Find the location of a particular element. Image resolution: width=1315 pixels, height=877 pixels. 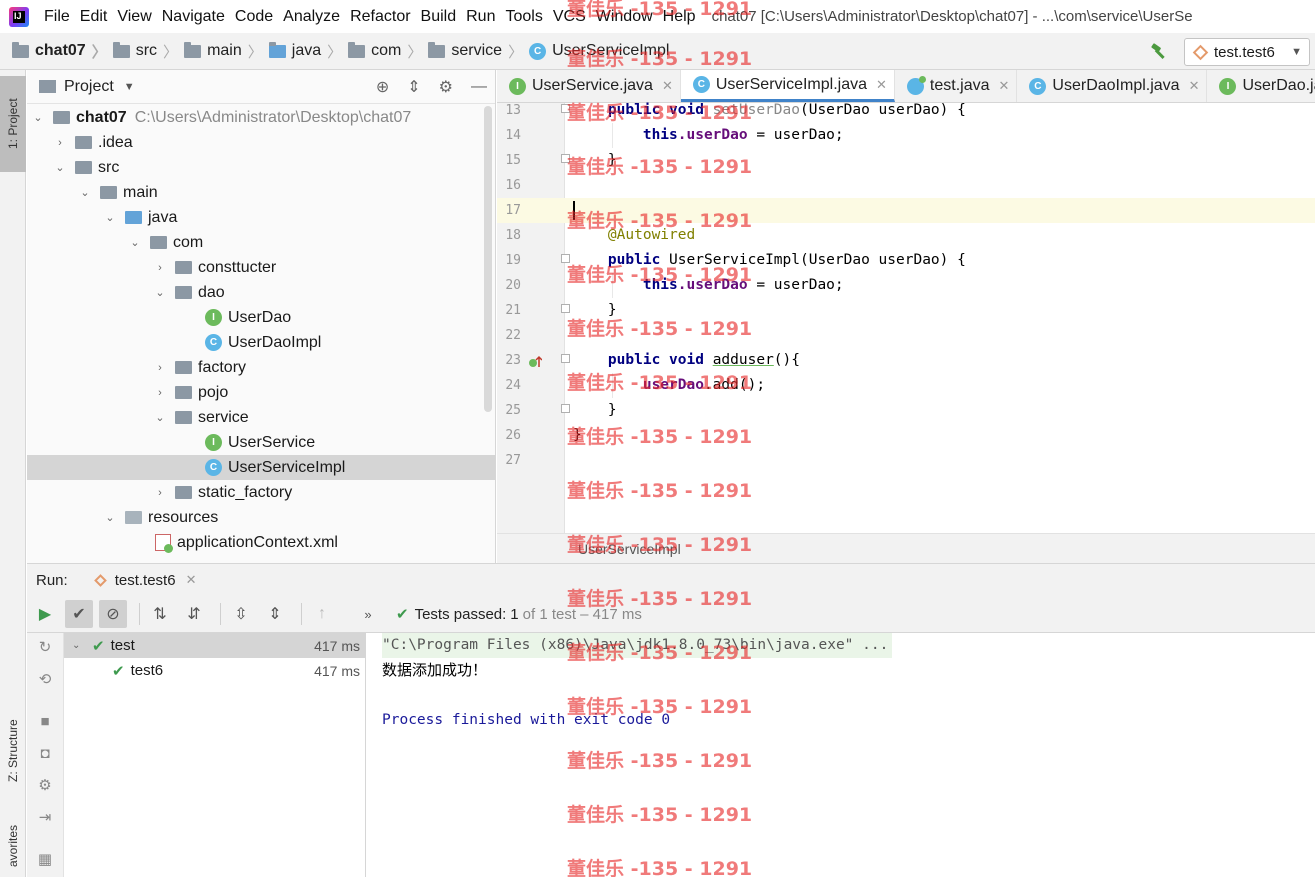

structure-tool-tab: Z: Structure is located at coordinates (13, 751).